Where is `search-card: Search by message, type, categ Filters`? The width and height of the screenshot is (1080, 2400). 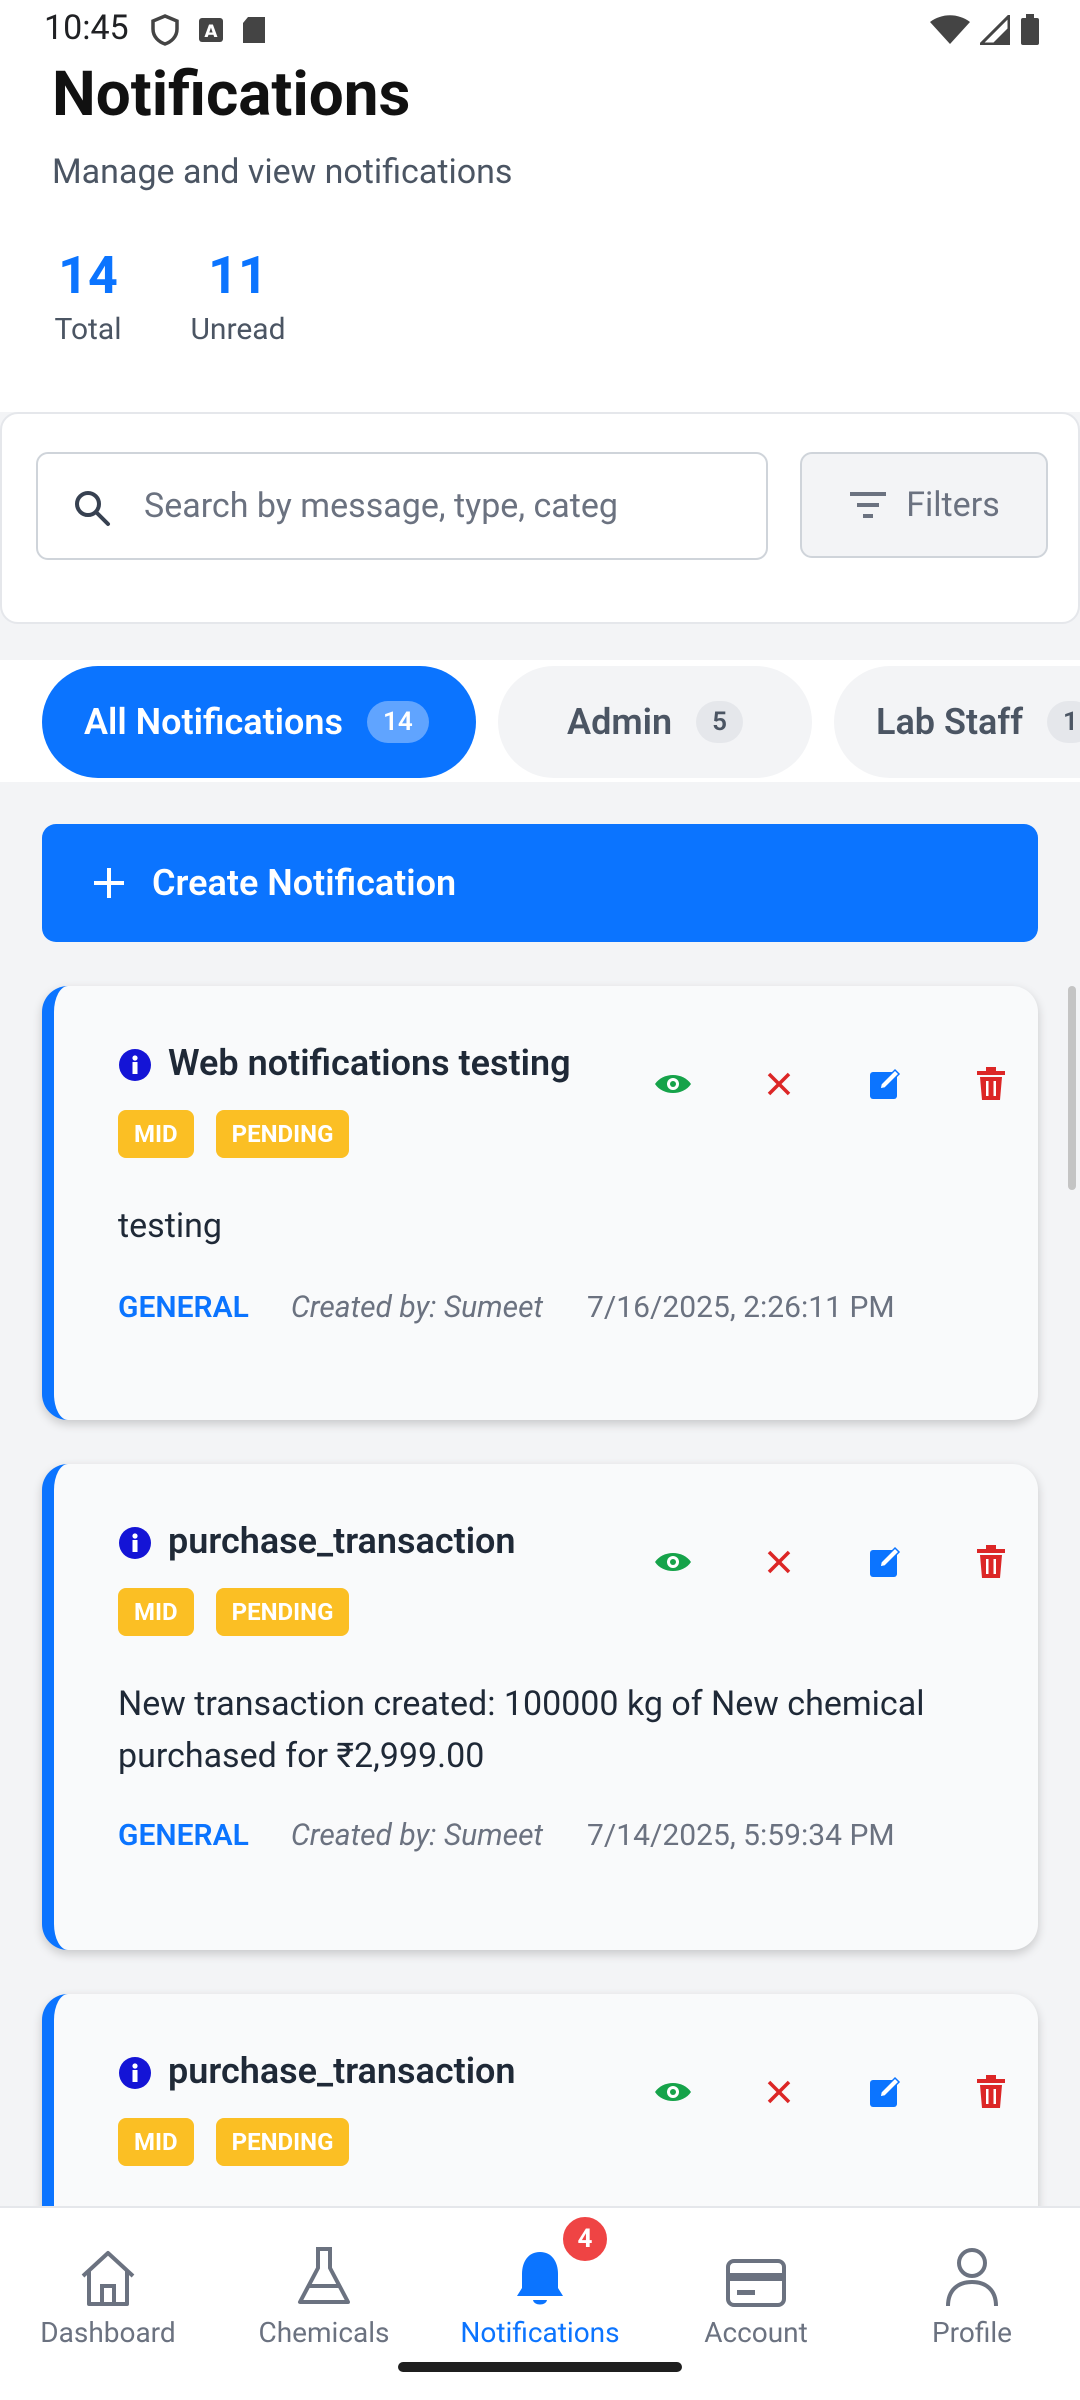 search-card: Search by message, type, categ Filters is located at coordinates (540, 518).